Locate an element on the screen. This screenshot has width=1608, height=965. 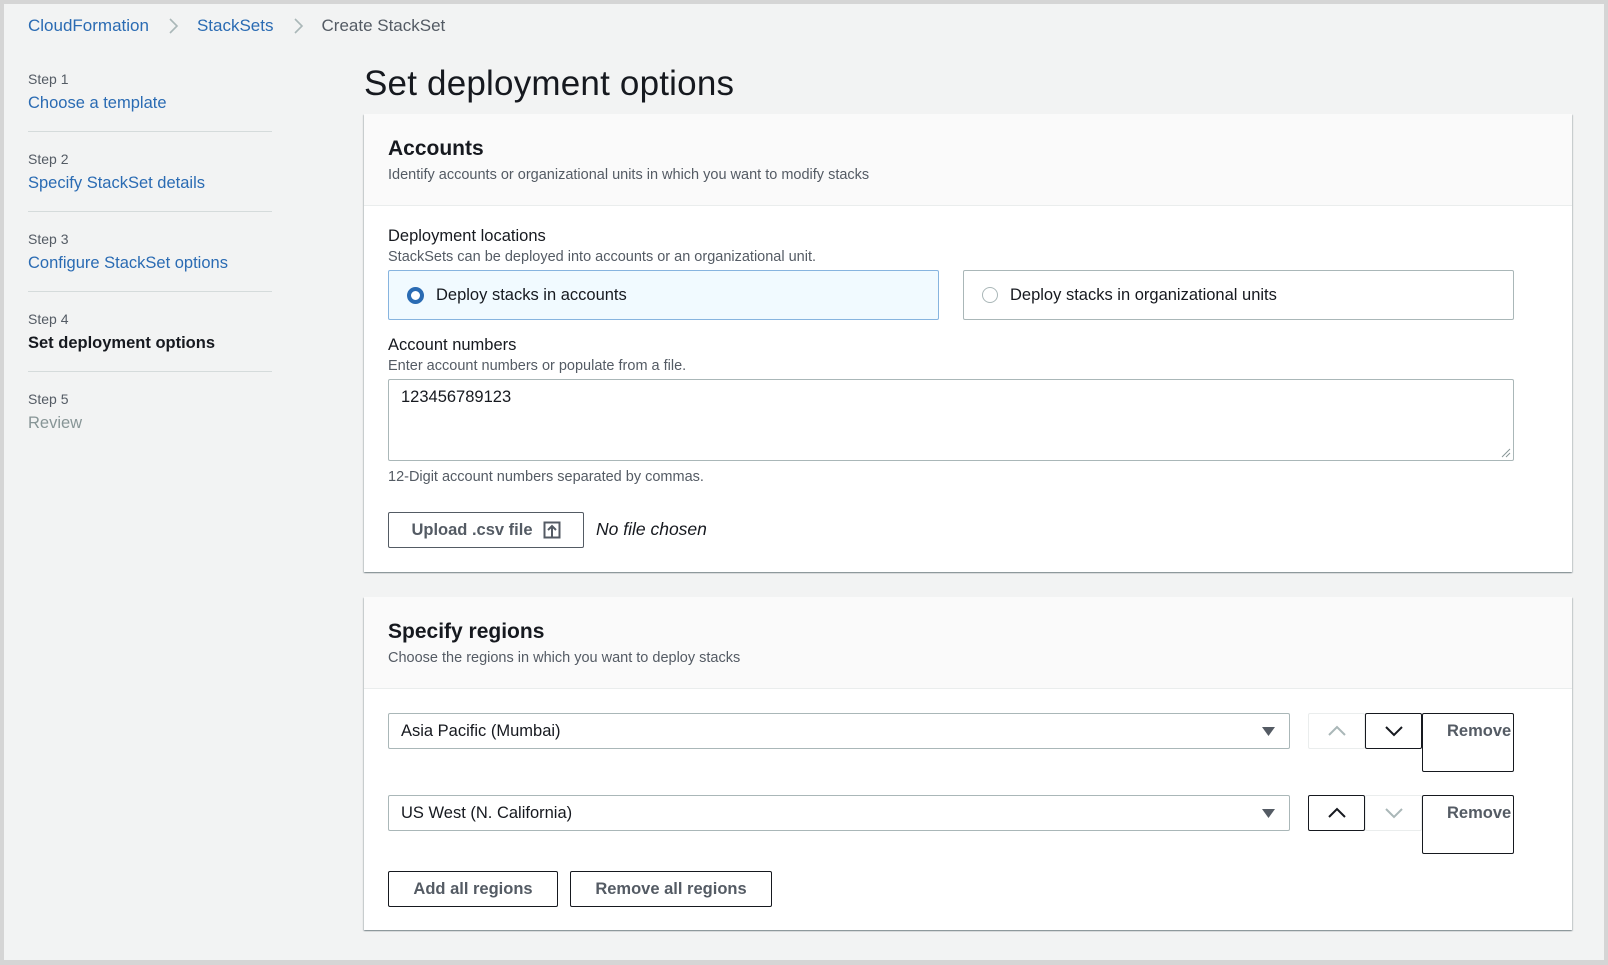
step-number: Step 4 is located at coordinates (48, 319).